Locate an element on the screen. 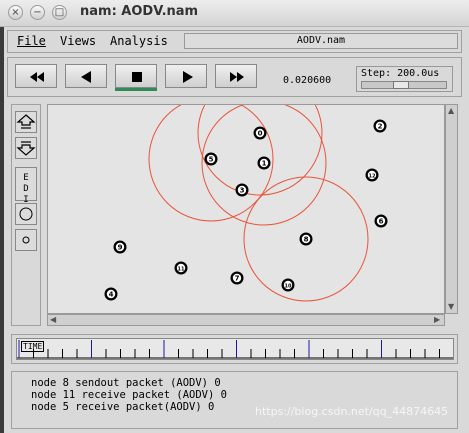 Image resolution: width=469 pixels, height=433 pixels. network-node-8: 8 is located at coordinates (306, 239).